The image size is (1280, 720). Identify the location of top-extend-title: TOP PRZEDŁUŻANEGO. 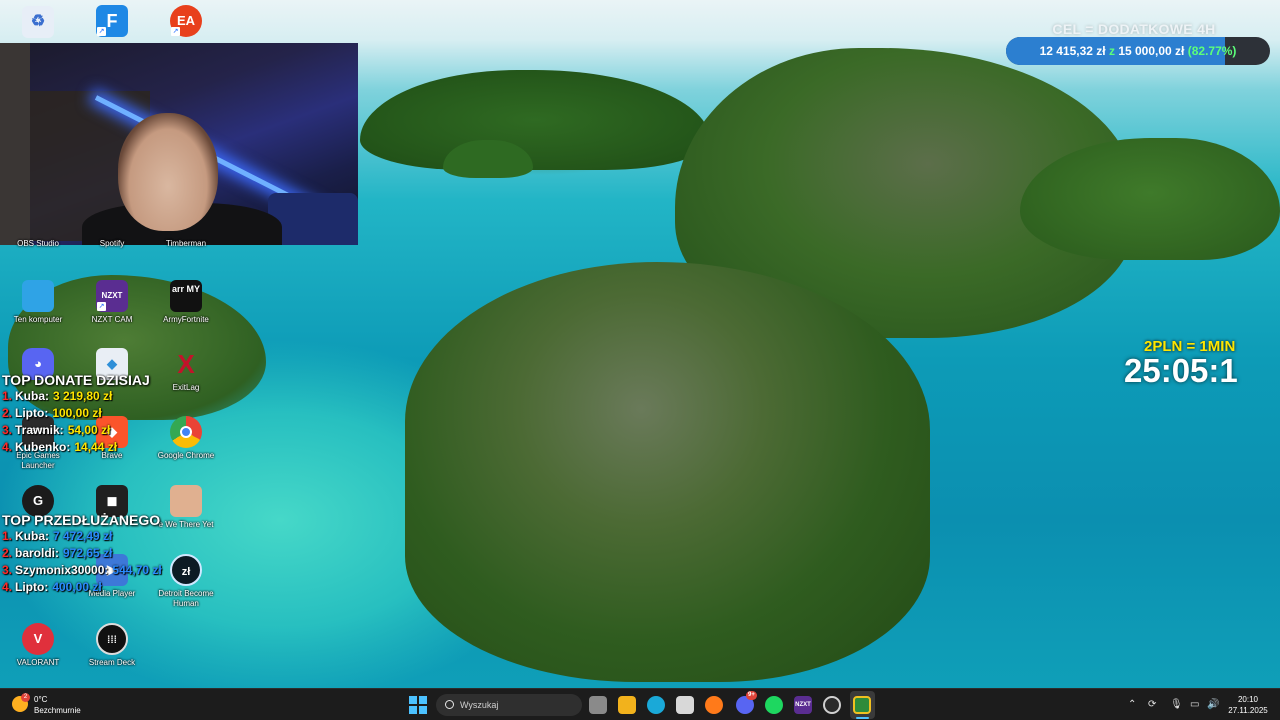
(81, 520).